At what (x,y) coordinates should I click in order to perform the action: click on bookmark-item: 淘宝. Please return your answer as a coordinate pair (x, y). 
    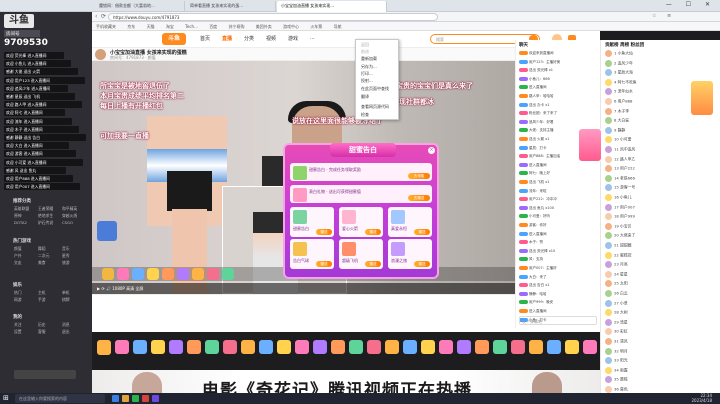
    Looking at the image, I should click on (170, 26).